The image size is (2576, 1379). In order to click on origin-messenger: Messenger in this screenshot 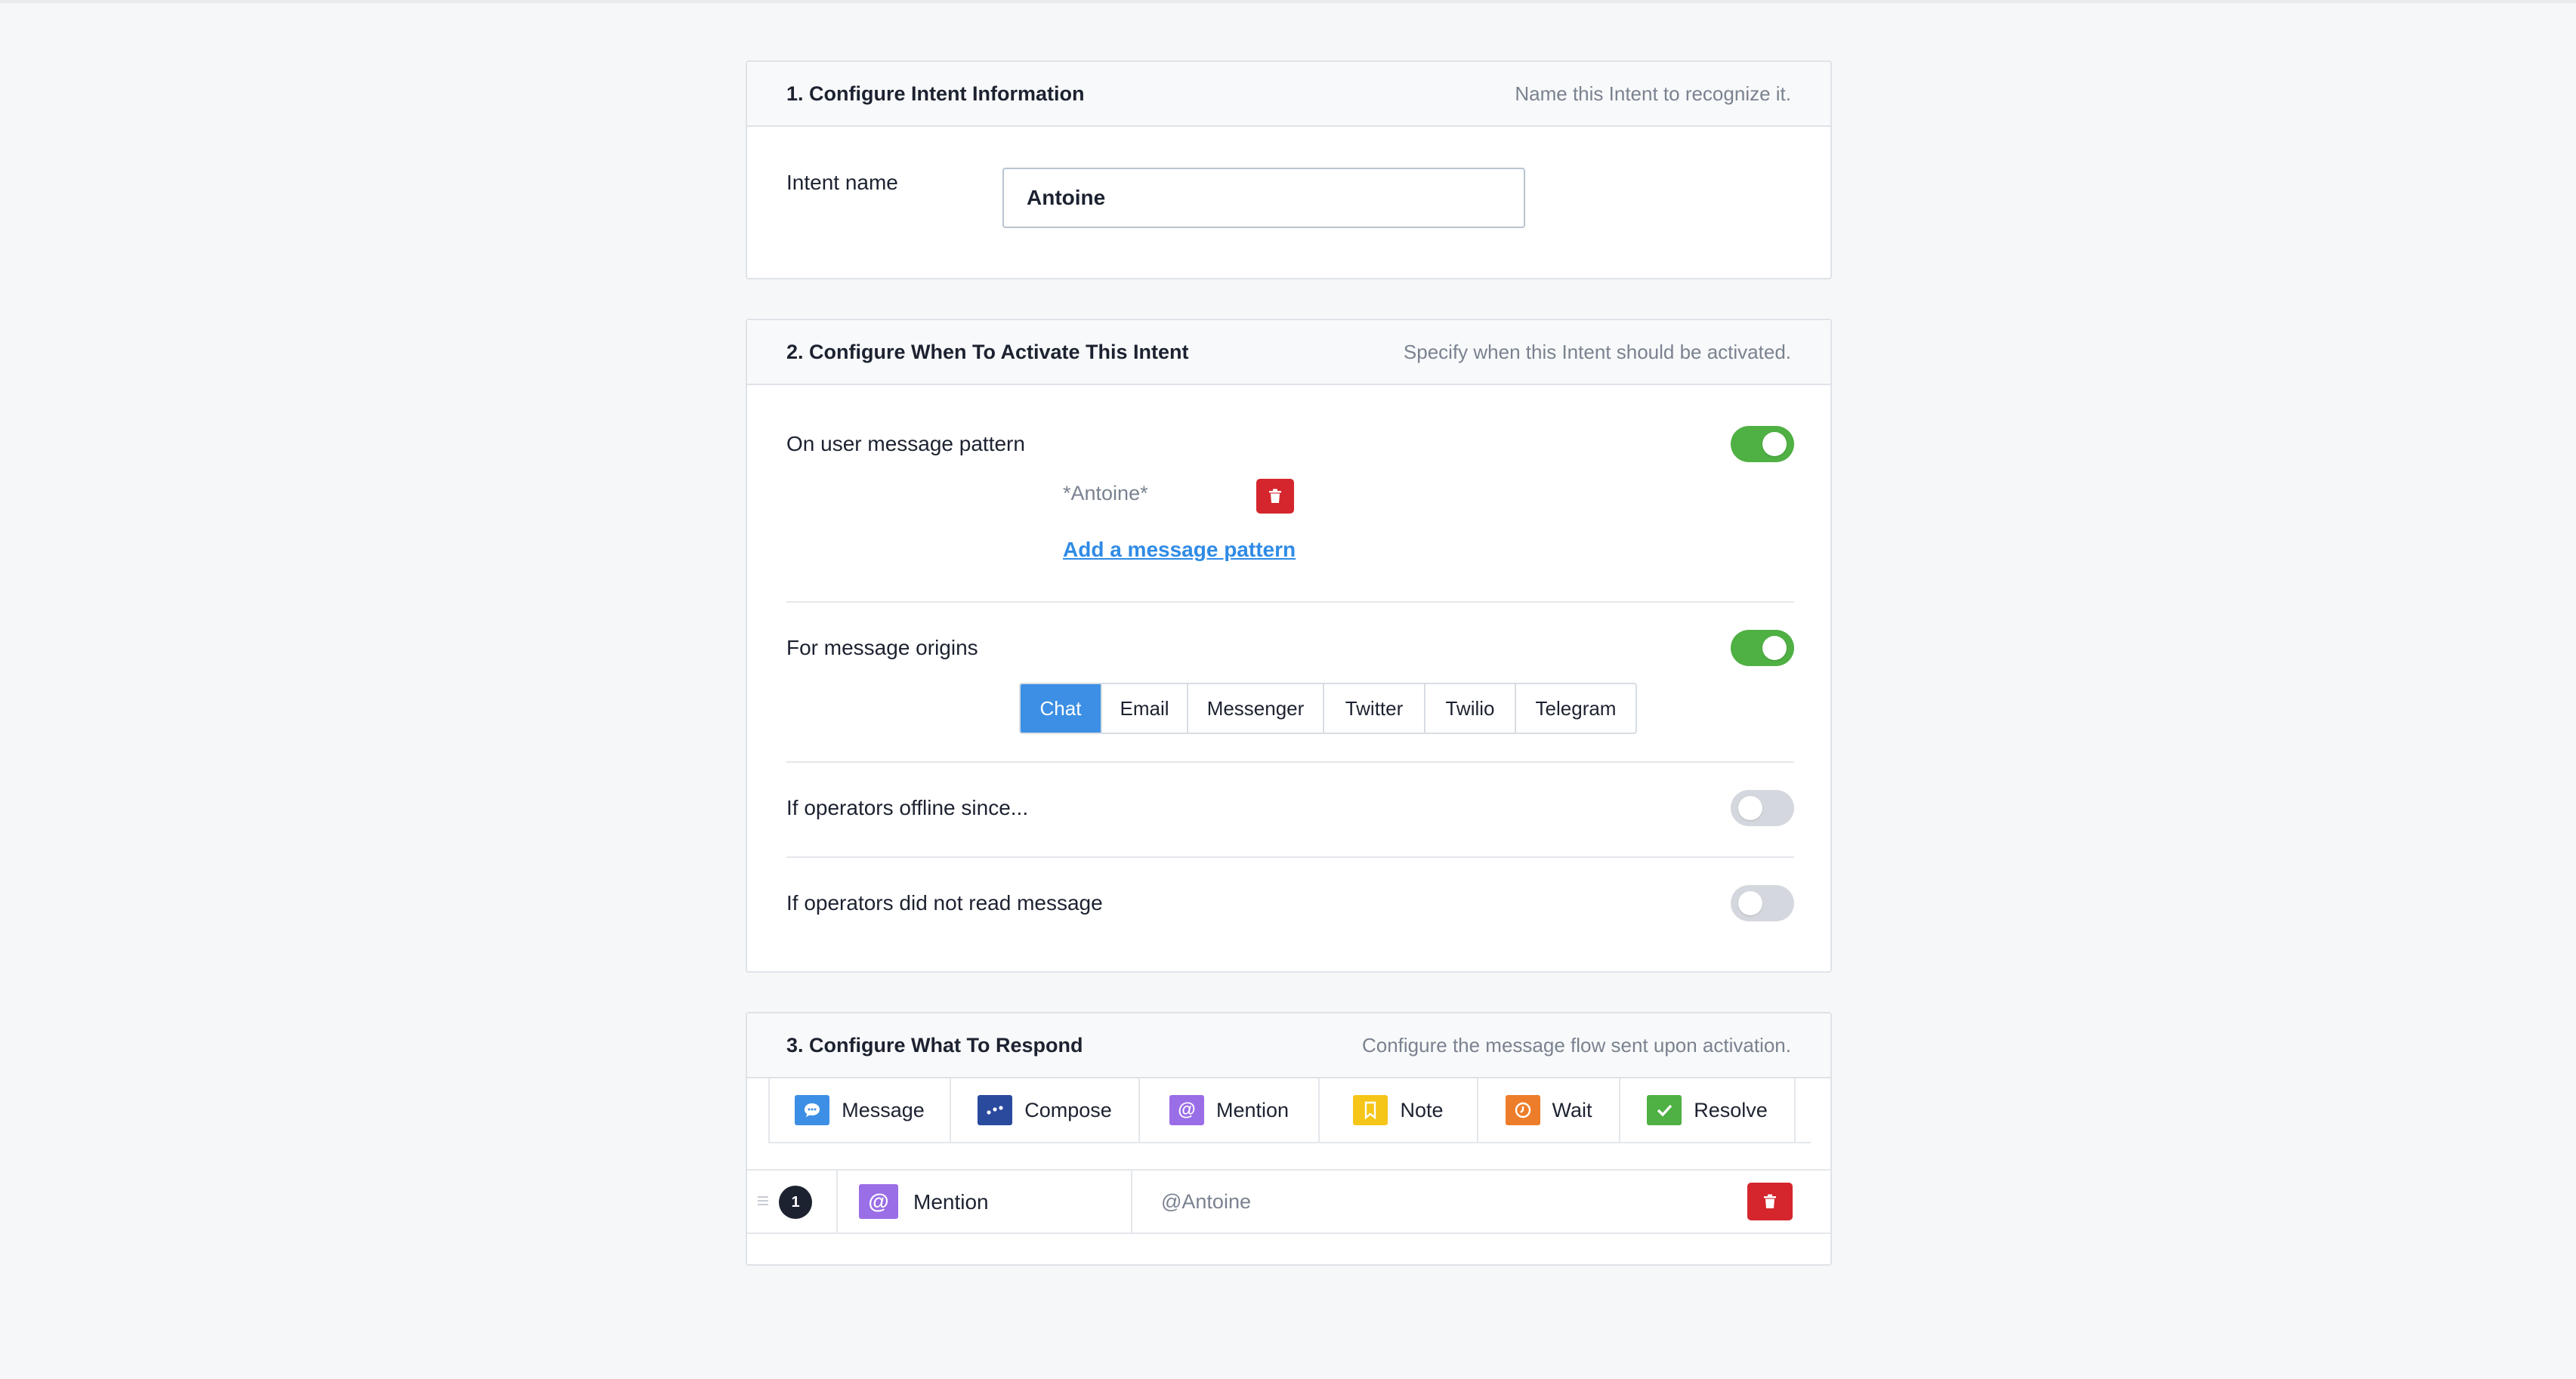, I will do `click(1256, 708)`.